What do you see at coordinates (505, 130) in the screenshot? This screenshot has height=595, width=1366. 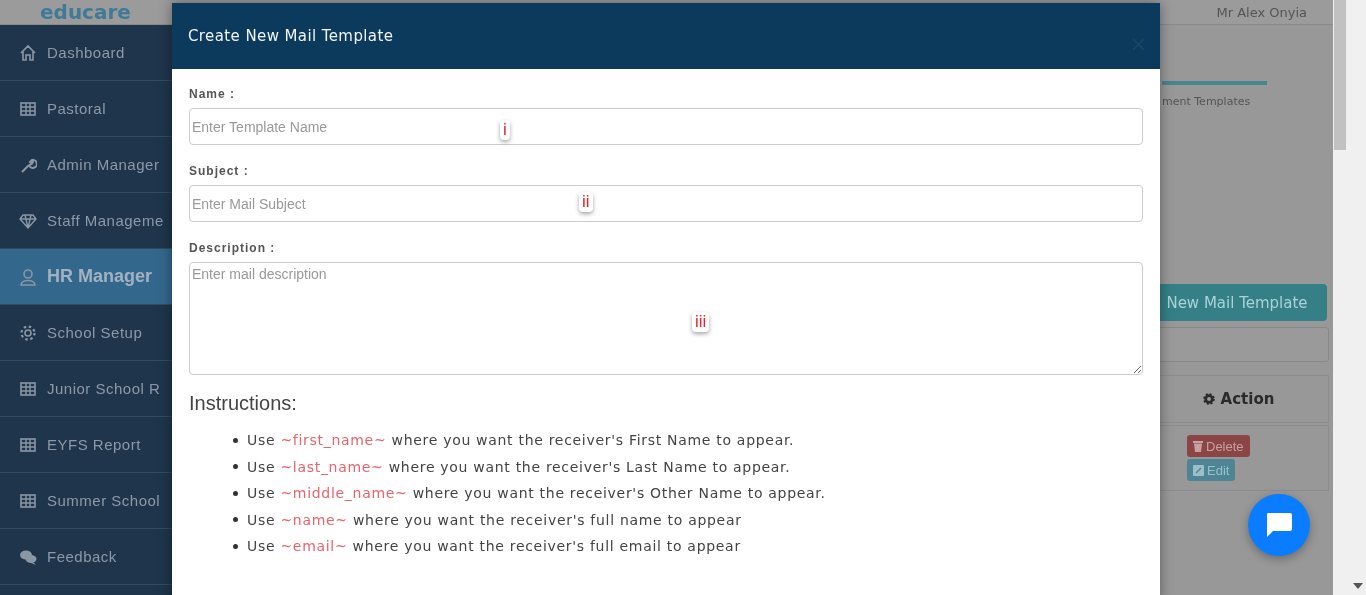 I see `annotation-badge: i` at bounding box center [505, 130].